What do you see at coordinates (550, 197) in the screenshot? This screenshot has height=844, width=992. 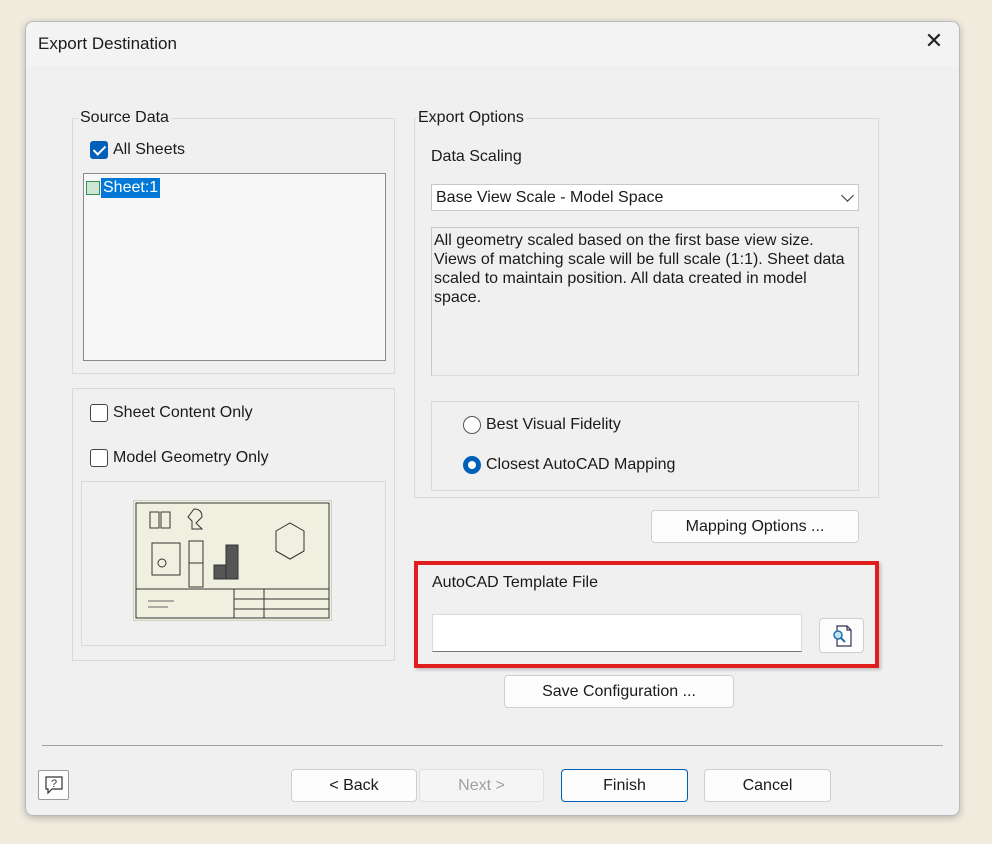 I see `data-scaling-value: Base View Scale - Model Space` at bounding box center [550, 197].